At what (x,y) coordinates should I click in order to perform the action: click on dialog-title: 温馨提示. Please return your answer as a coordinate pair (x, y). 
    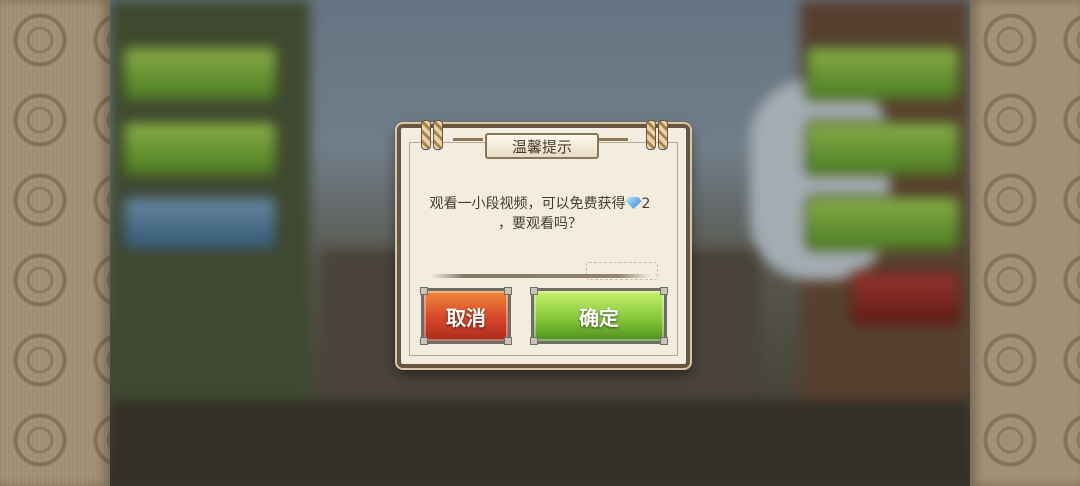
    Looking at the image, I should click on (541, 146).